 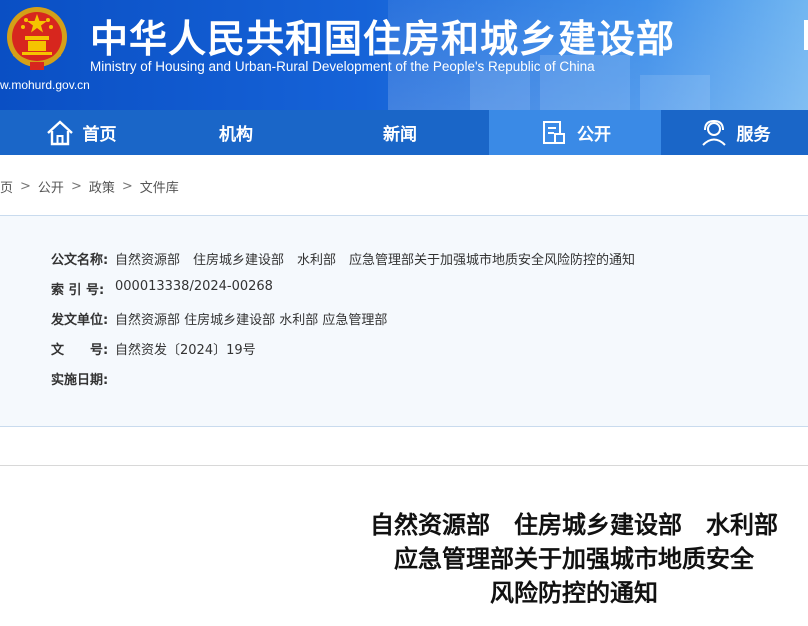 What do you see at coordinates (554, 133) in the screenshot?
I see `document-icon` at bounding box center [554, 133].